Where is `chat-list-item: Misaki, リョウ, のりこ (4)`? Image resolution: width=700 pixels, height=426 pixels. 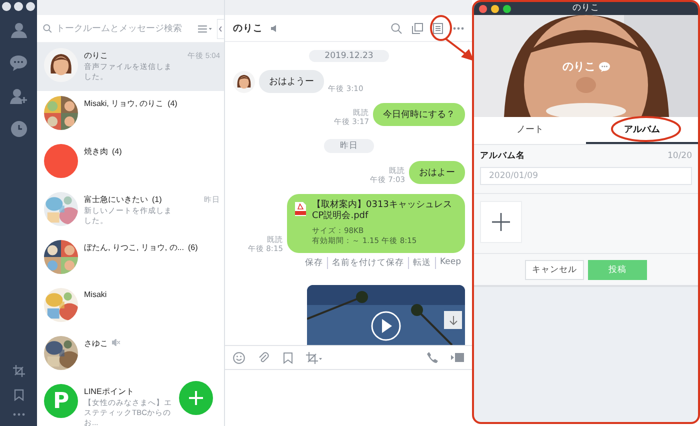 chat-list-item: Misaki, リョウ, のりこ (4) is located at coordinates (130, 115).